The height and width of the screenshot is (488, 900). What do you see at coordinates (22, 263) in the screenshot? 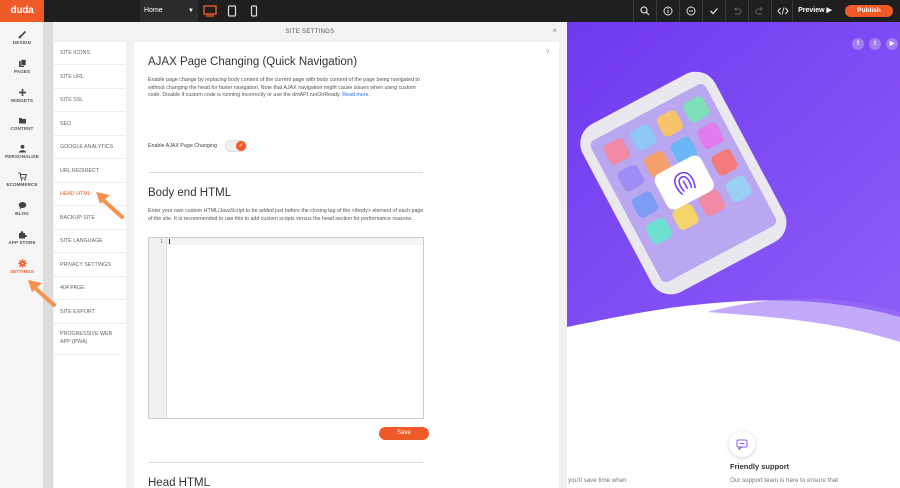
I see `gear-icon` at bounding box center [22, 263].